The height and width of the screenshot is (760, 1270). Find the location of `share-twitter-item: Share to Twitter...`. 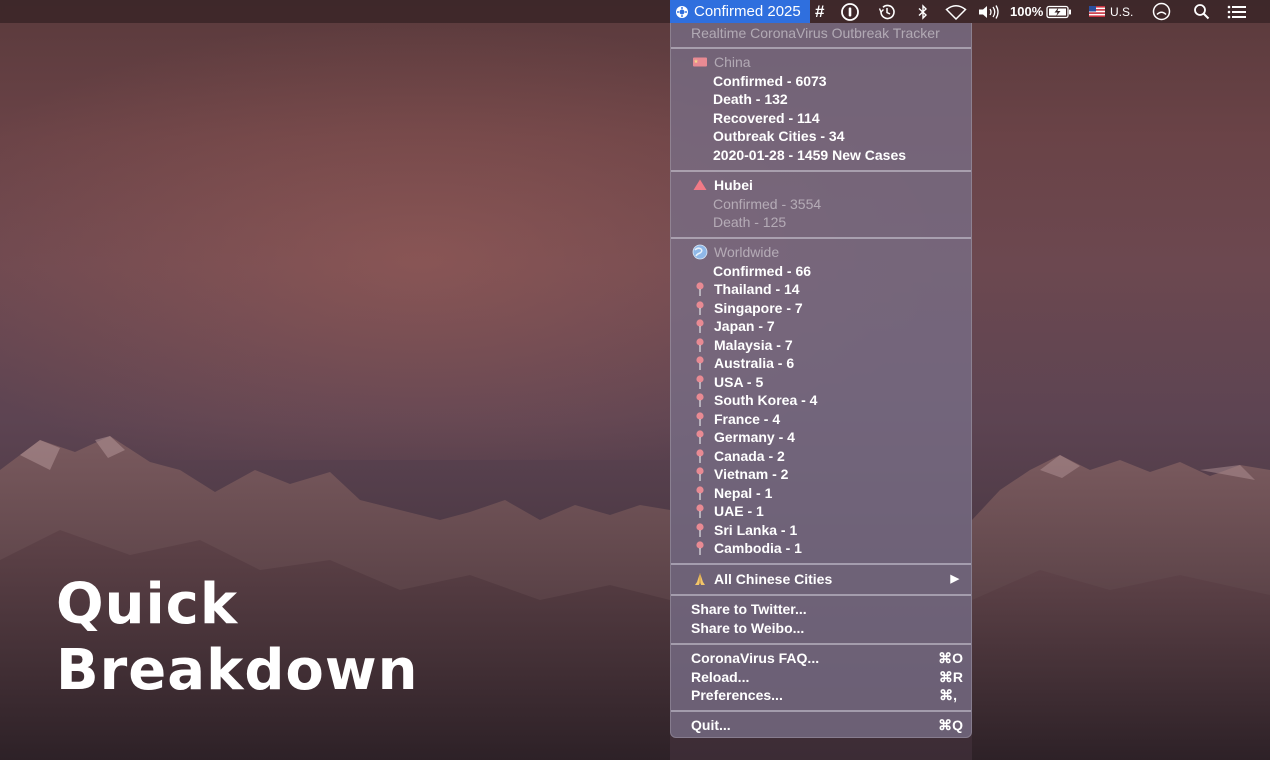

share-twitter-item: Share to Twitter... is located at coordinates (821, 609).